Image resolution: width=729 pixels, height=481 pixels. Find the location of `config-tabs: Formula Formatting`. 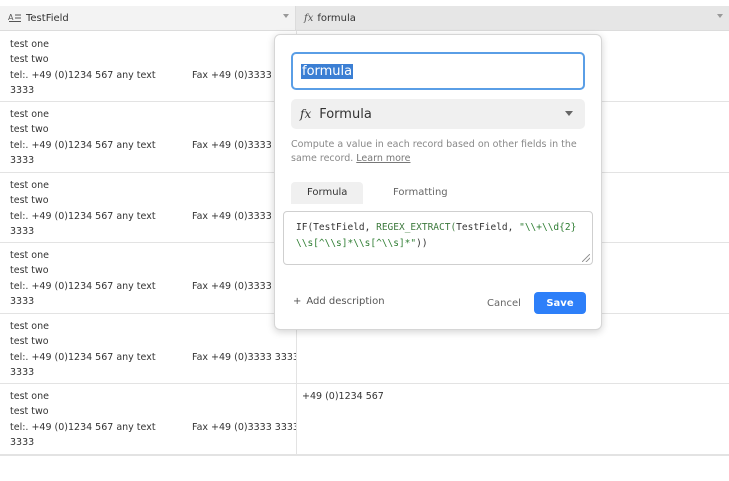

config-tabs: Formula Formatting is located at coordinates (438, 193).